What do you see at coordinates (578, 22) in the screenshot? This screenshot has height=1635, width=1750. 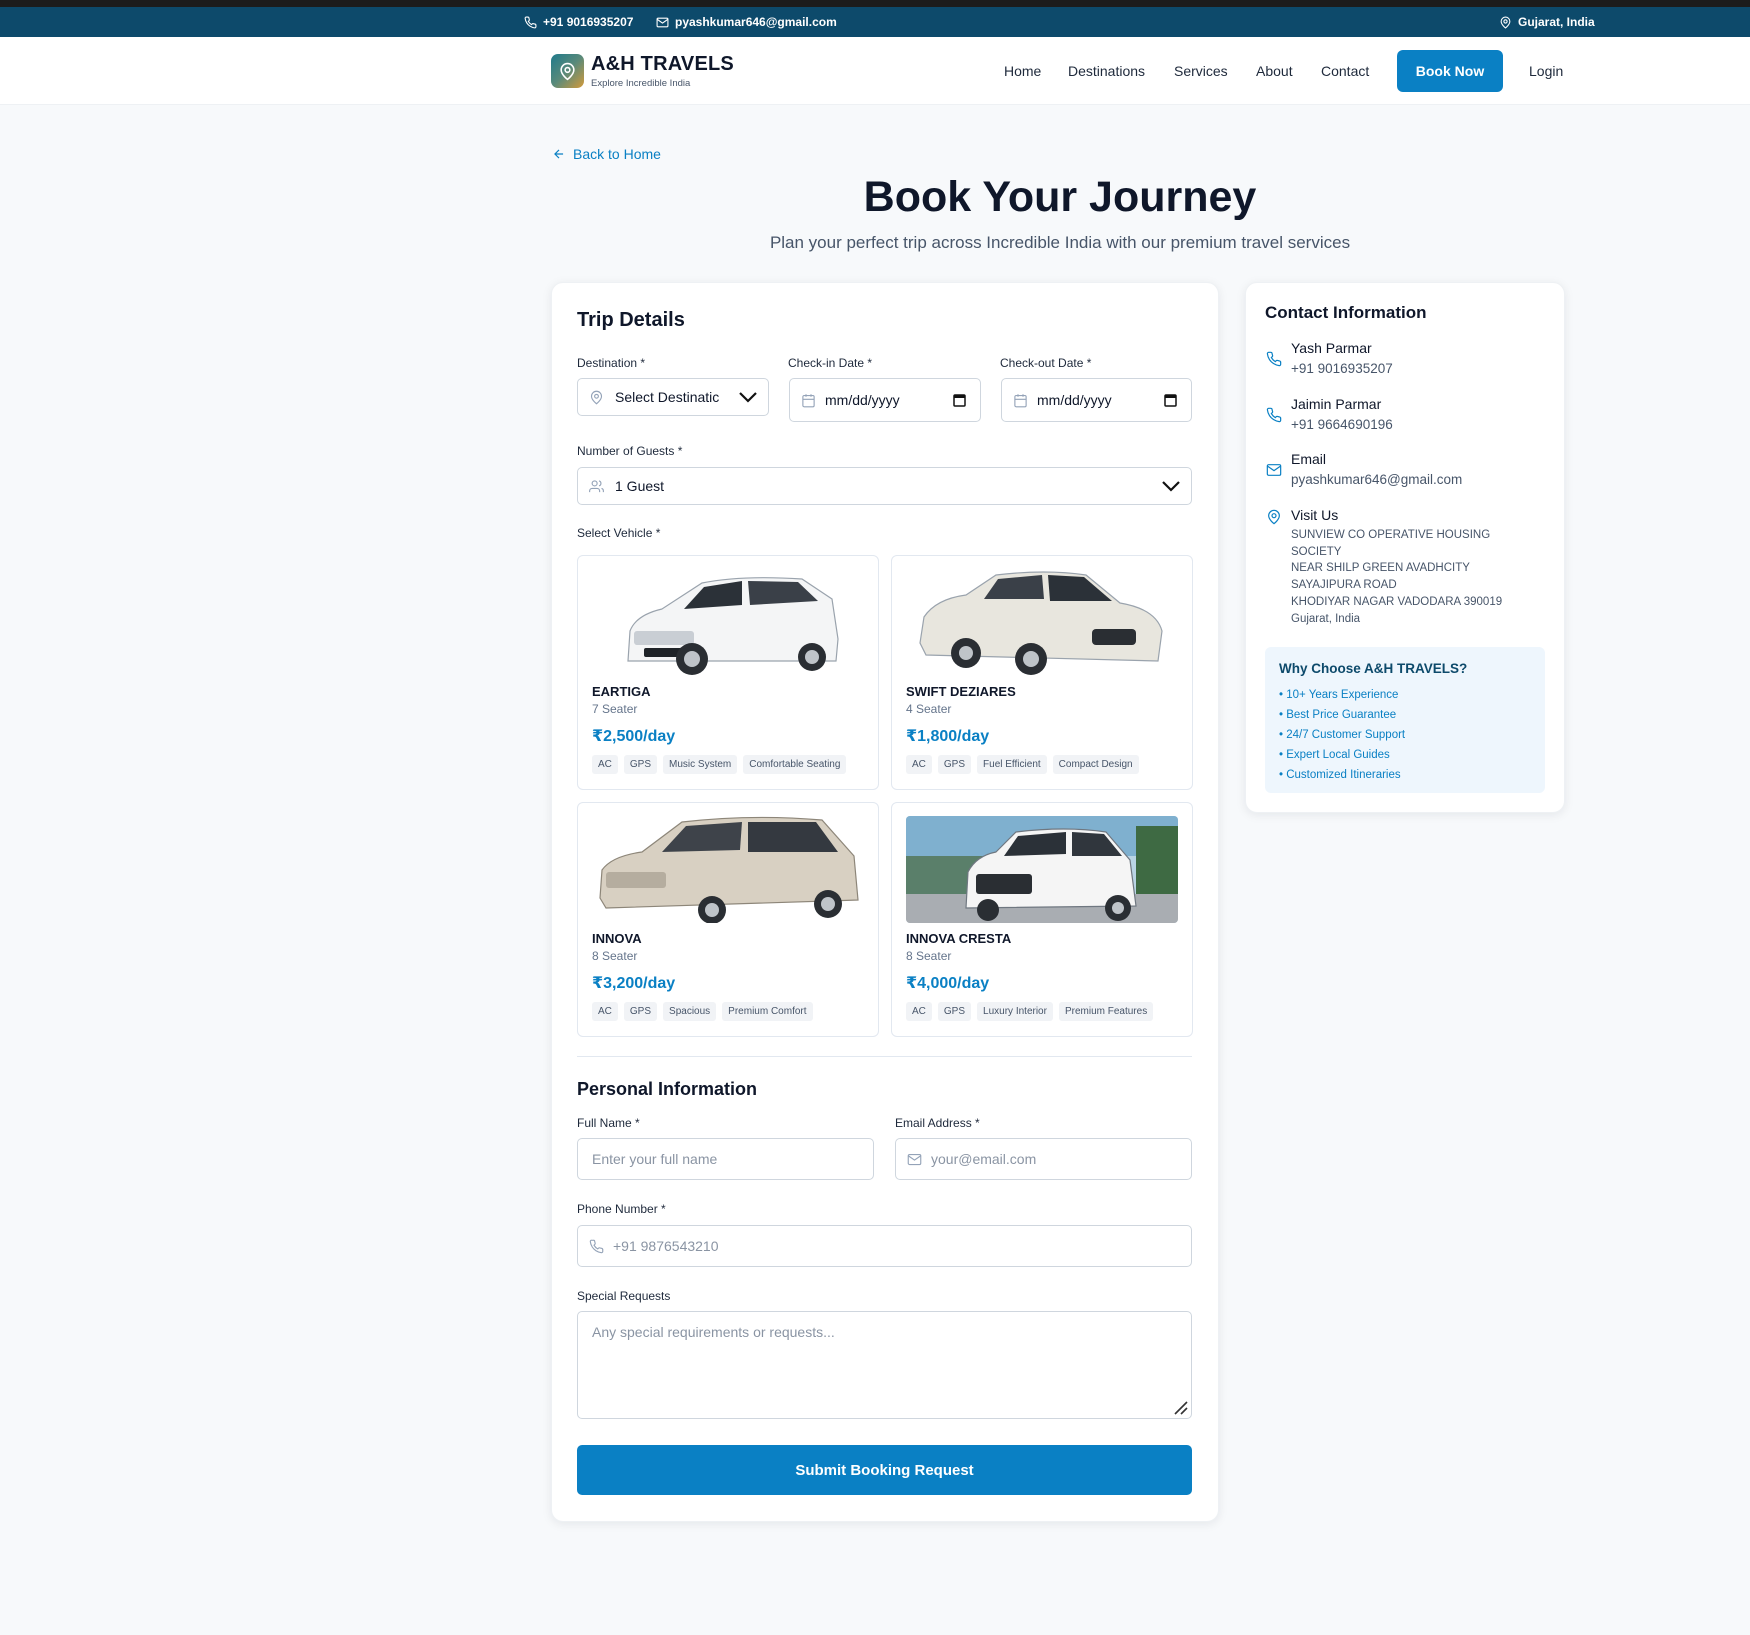 I see `topbar-phone: +91 9016935207` at bounding box center [578, 22].